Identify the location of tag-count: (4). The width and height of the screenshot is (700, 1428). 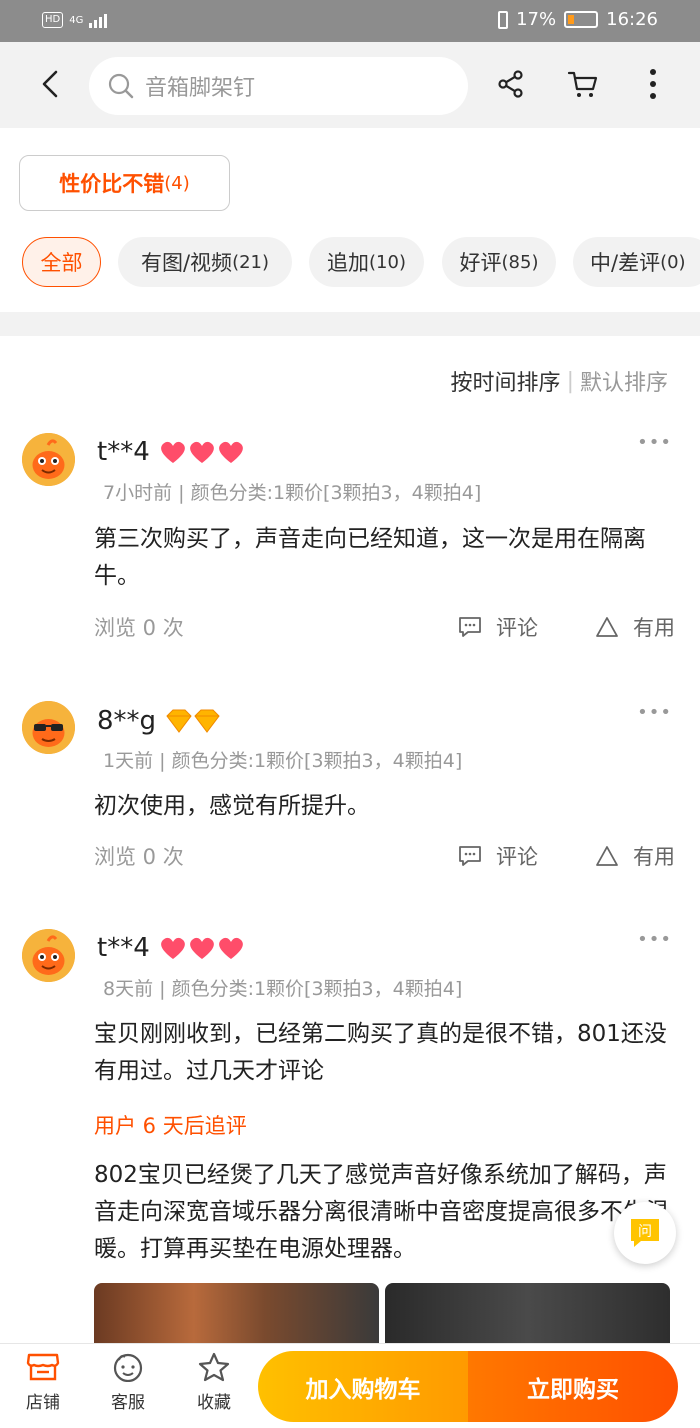
(177, 183).